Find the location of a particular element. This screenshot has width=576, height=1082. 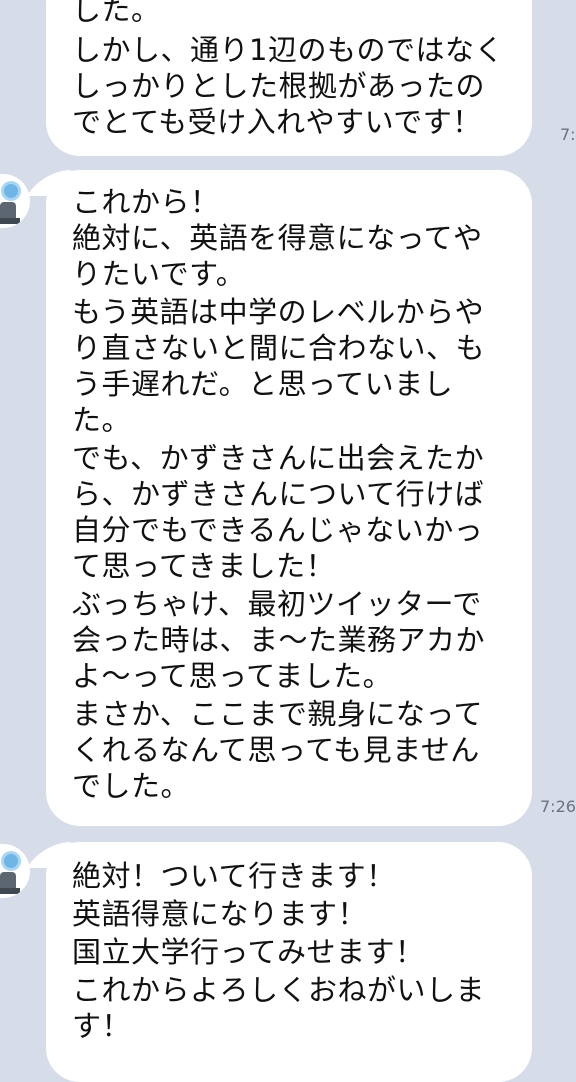

message-2-line-10: 自分でもできるんじゃないかっ is located at coordinates (278, 530).